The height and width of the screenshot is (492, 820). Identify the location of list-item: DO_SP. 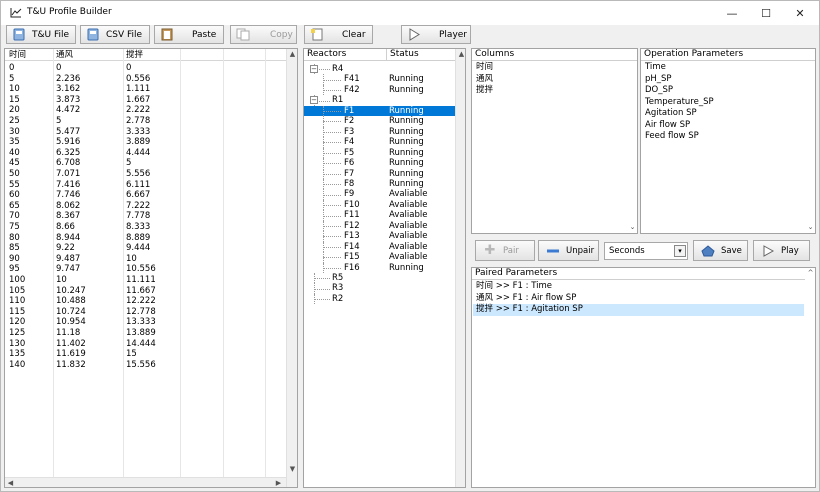
(659, 91).